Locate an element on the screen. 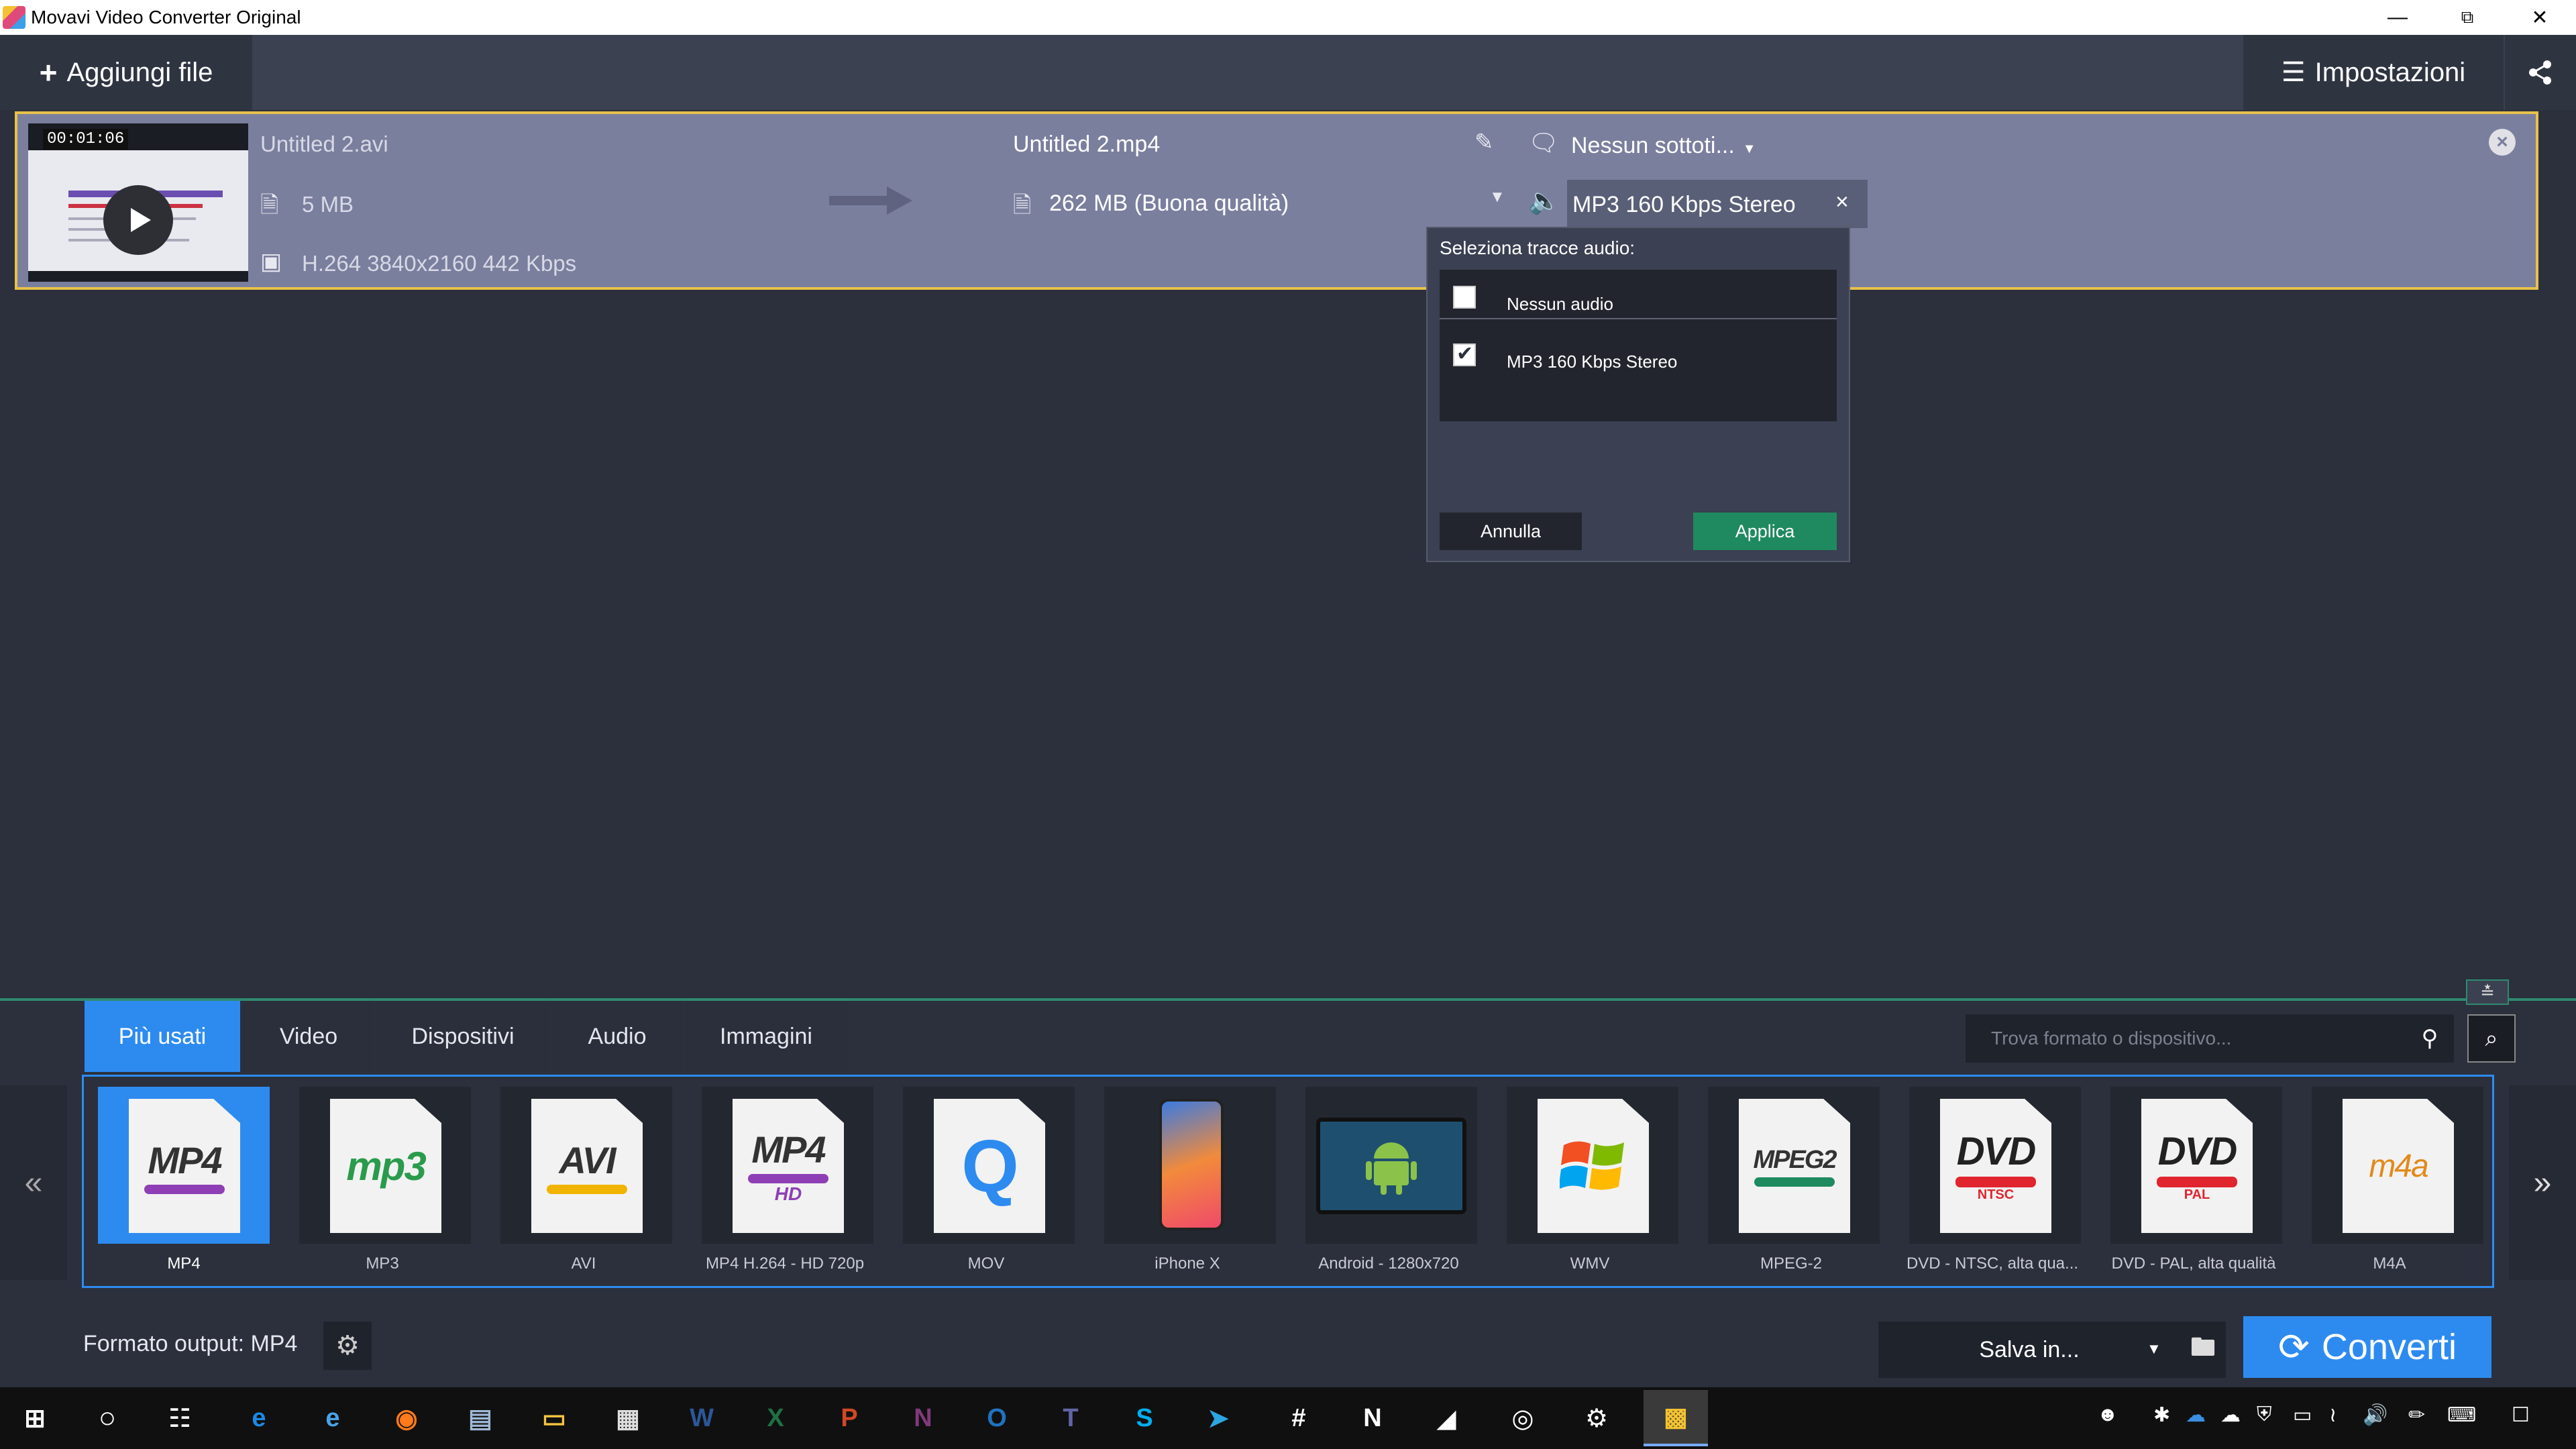 This screenshot has height=1449, width=2576. tab-audio: Audio is located at coordinates (617, 1036).